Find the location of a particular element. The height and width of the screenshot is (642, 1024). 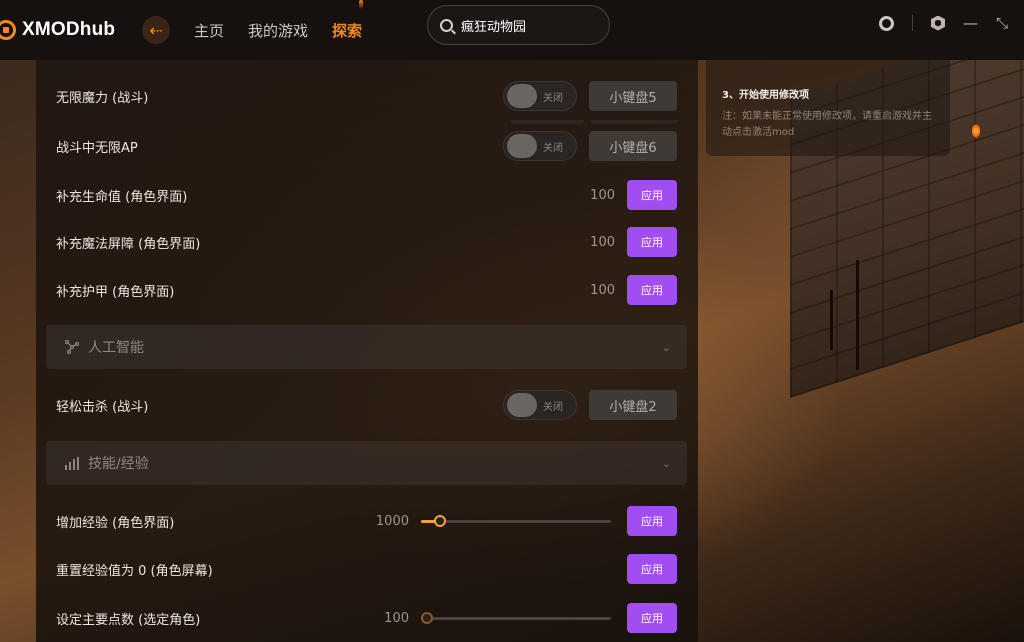

nav-my-games: 我的游戏 is located at coordinates (278, 30).